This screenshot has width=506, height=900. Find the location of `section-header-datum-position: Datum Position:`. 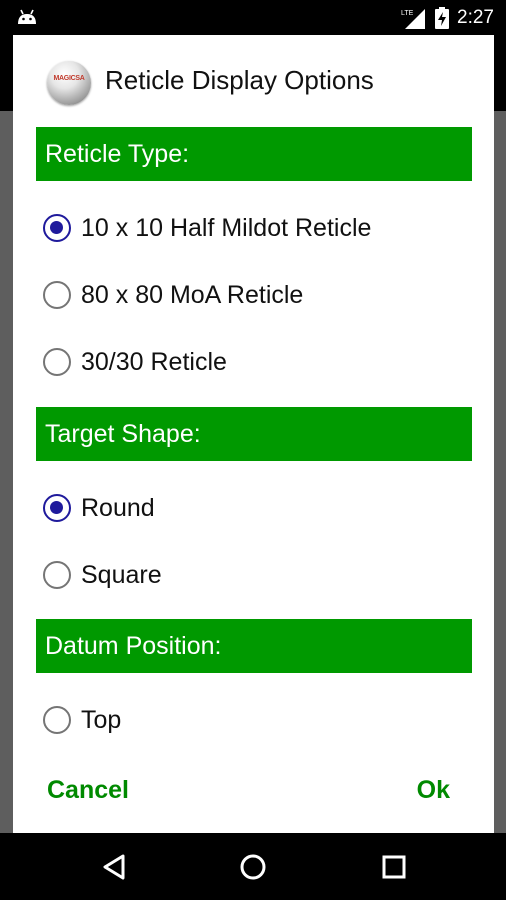

section-header-datum-position: Datum Position: is located at coordinates (254, 646).